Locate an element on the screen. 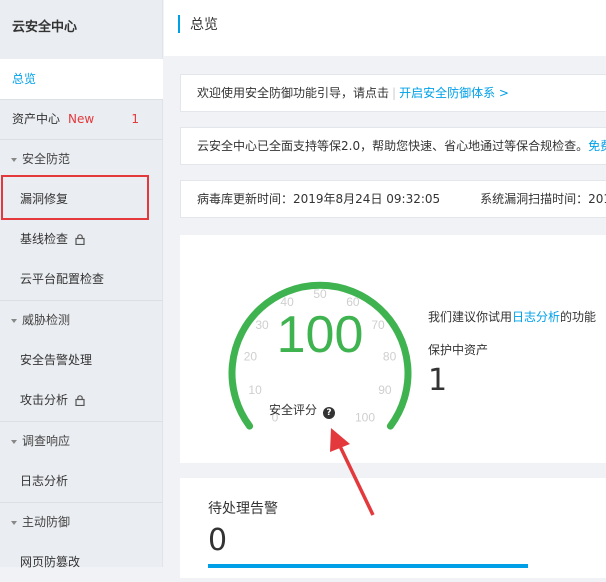 The height and width of the screenshot is (582, 606). nav-baseline-check: 基线检查 is located at coordinates (81, 239).